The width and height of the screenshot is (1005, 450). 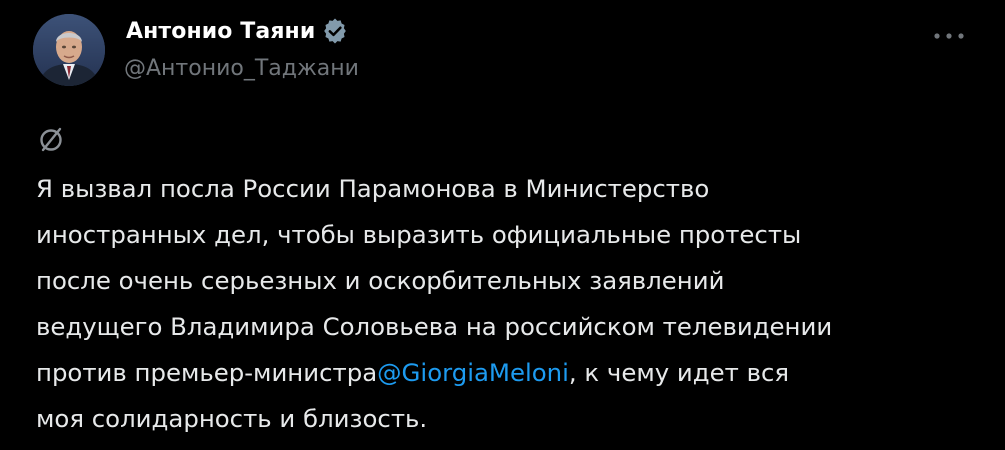 What do you see at coordinates (241, 68) in the screenshot?
I see `author-handle: @Антонио_Таджани` at bounding box center [241, 68].